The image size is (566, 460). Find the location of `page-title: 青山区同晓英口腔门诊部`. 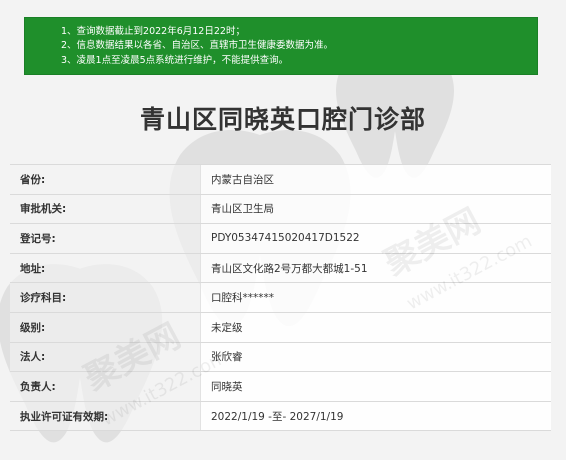

page-title: 青山区同晓英口腔门诊部 is located at coordinates (282, 119).